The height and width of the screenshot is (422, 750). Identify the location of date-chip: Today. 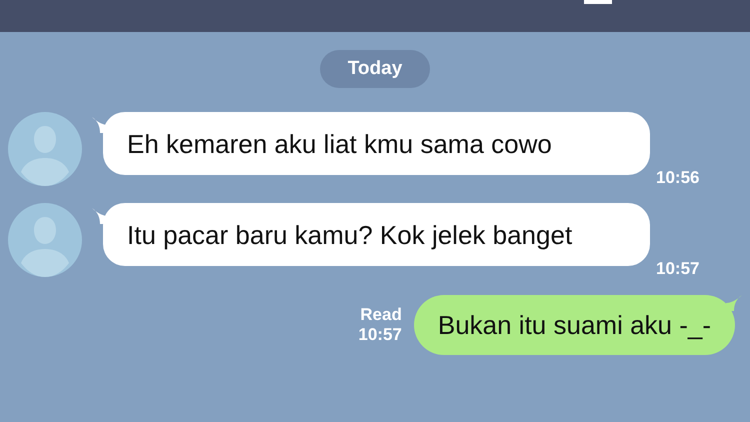
(375, 69).